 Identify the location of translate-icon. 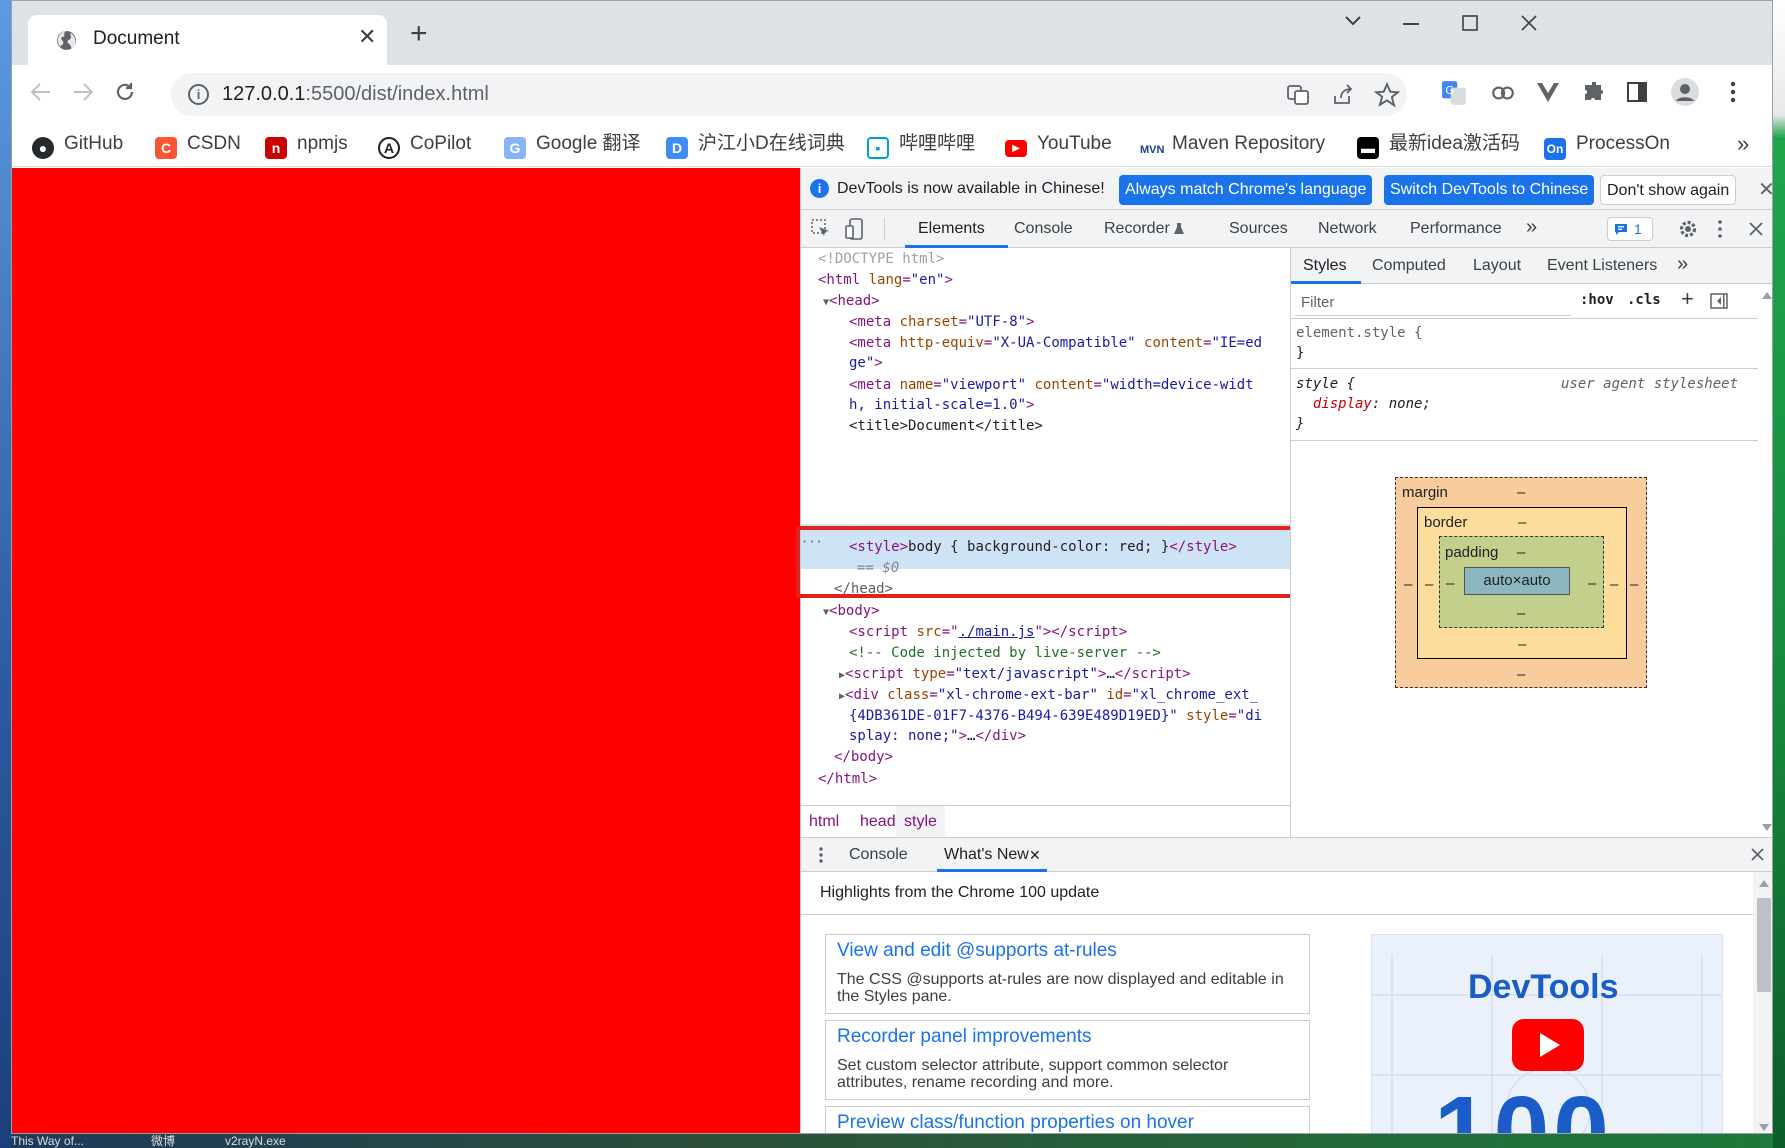
(1298, 95).